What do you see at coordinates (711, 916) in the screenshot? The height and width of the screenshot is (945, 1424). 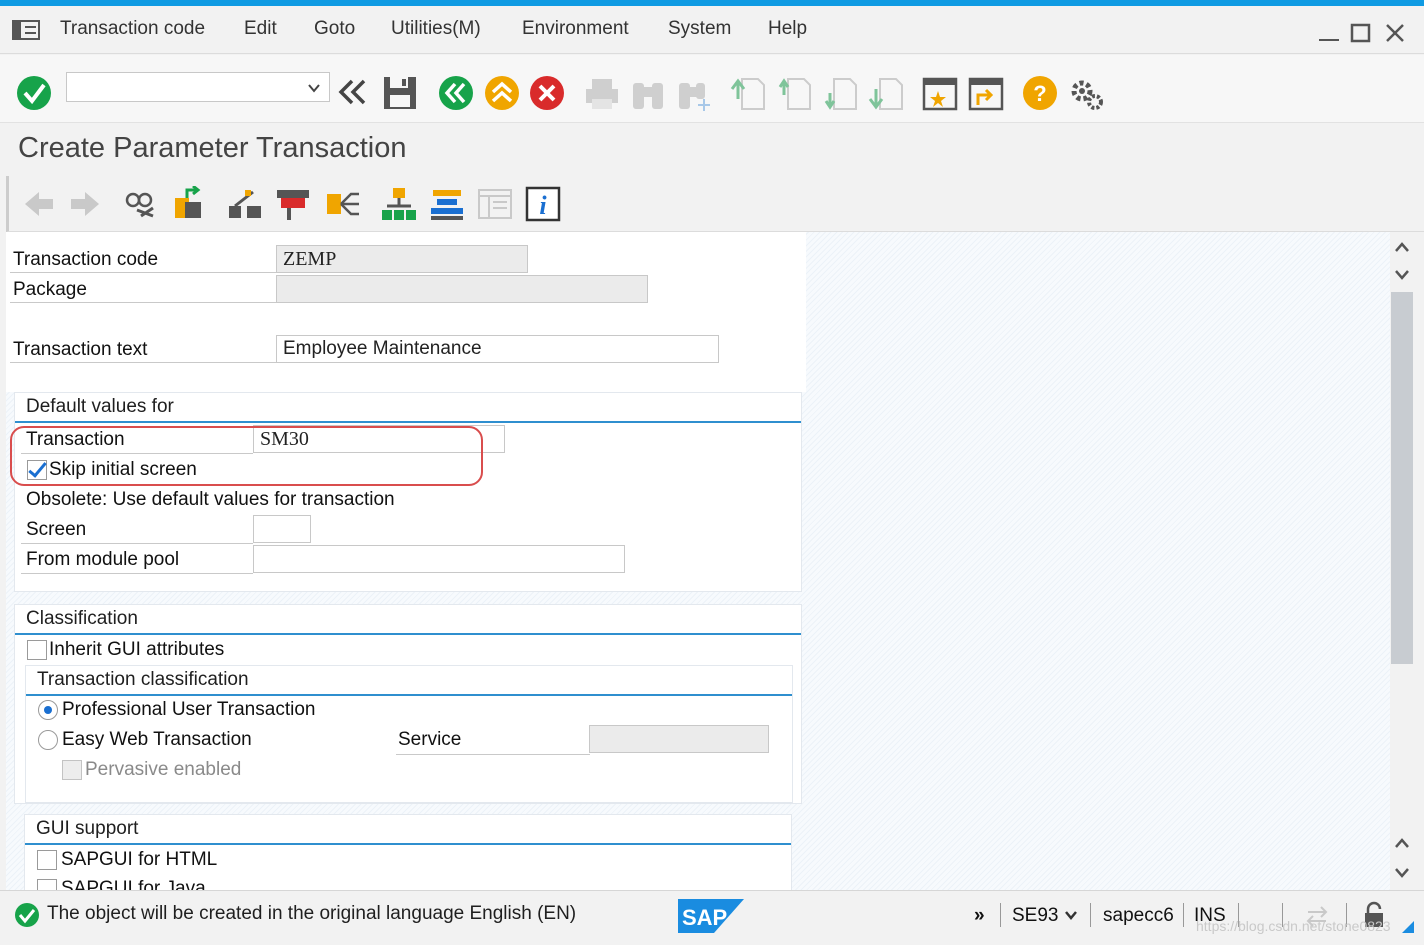 I see `sap-logo: SAP` at bounding box center [711, 916].